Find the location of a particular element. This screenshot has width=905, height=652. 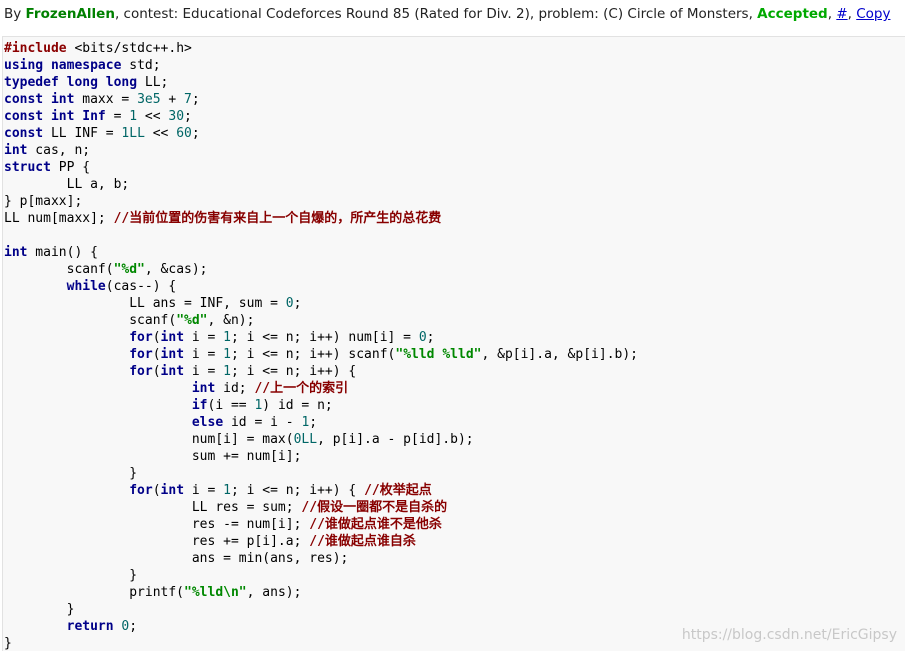

code-comment: //假设一圈都不是自杀的 is located at coordinates (374, 507).